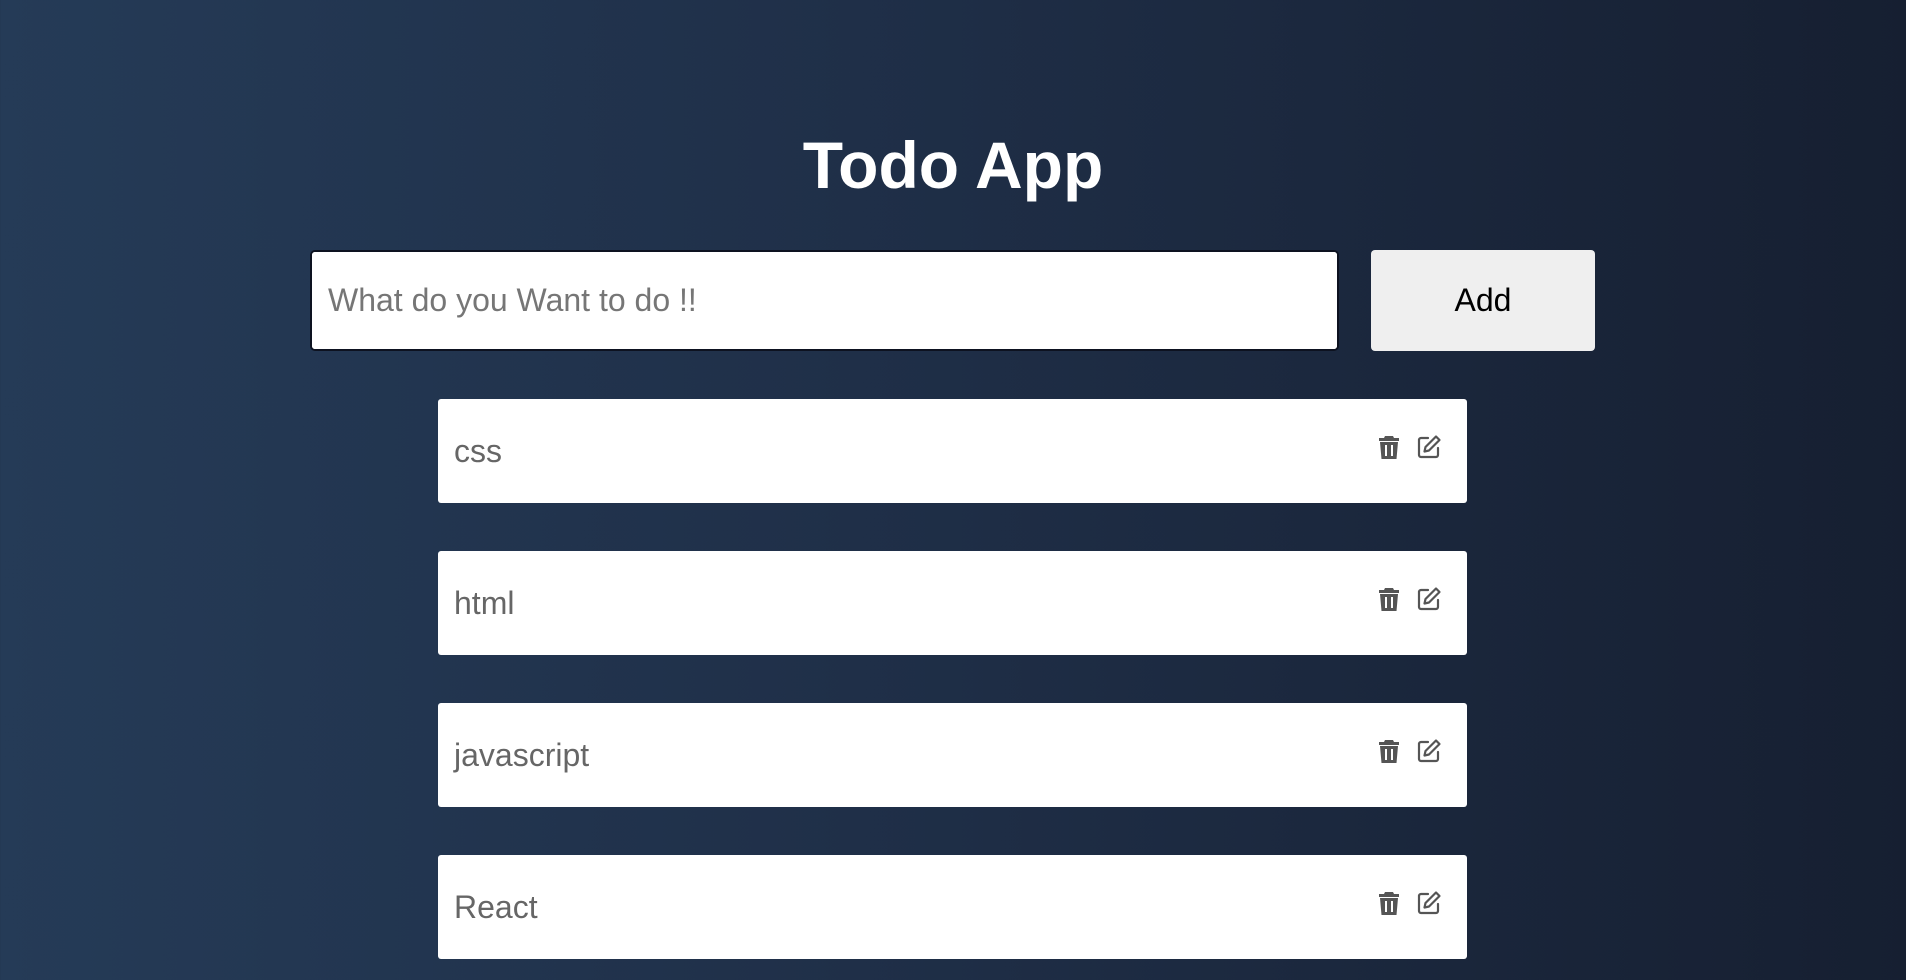 Image resolution: width=1912 pixels, height=980 pixels. I want to click on todo-item: html, so click(952, 603).